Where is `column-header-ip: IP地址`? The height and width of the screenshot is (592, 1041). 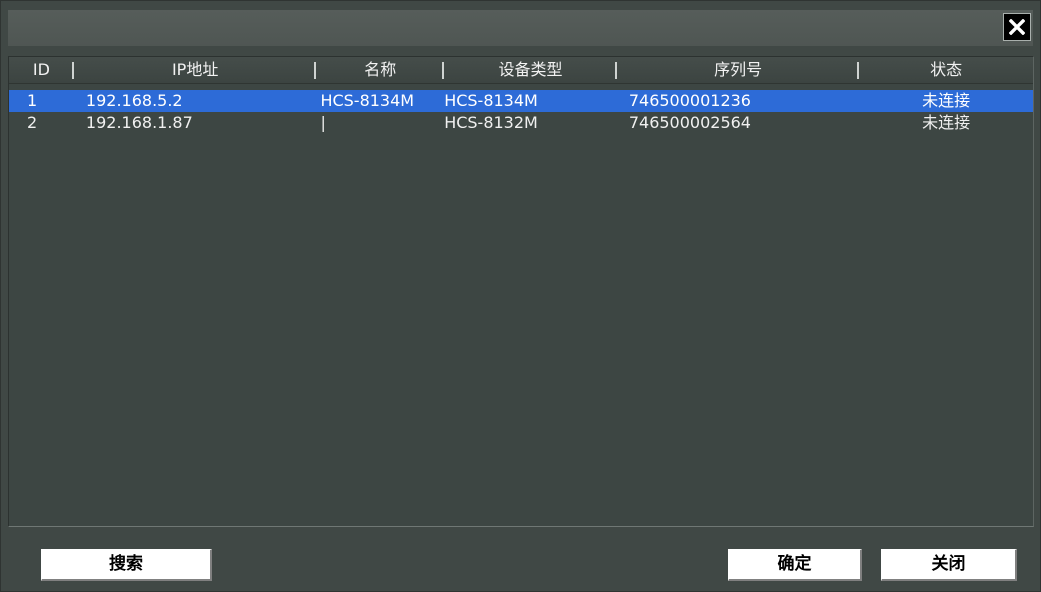
column-header-ip: IP地址 is located at coordinates (195, 70).